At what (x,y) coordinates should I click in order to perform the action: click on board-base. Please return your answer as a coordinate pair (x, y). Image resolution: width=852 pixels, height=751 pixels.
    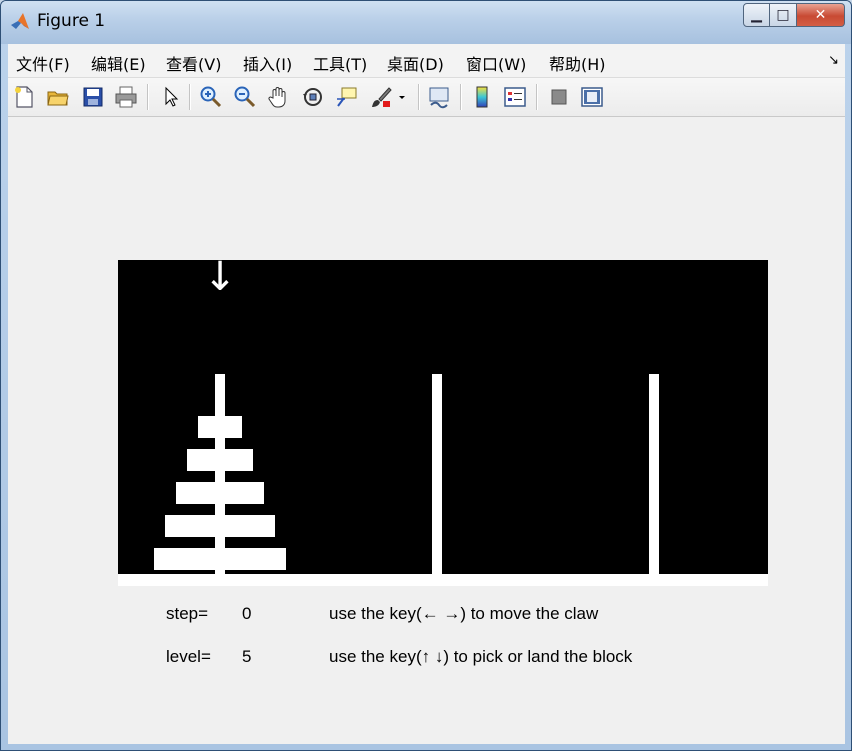
    Looking at the image, I should click on (443, 580).